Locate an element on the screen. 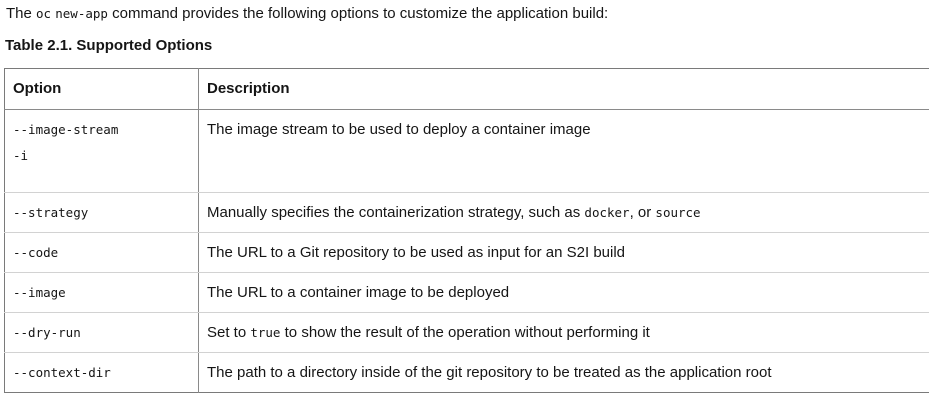 The image size is (930, 402). code-docker: docker is located at coordinates (607, 212).